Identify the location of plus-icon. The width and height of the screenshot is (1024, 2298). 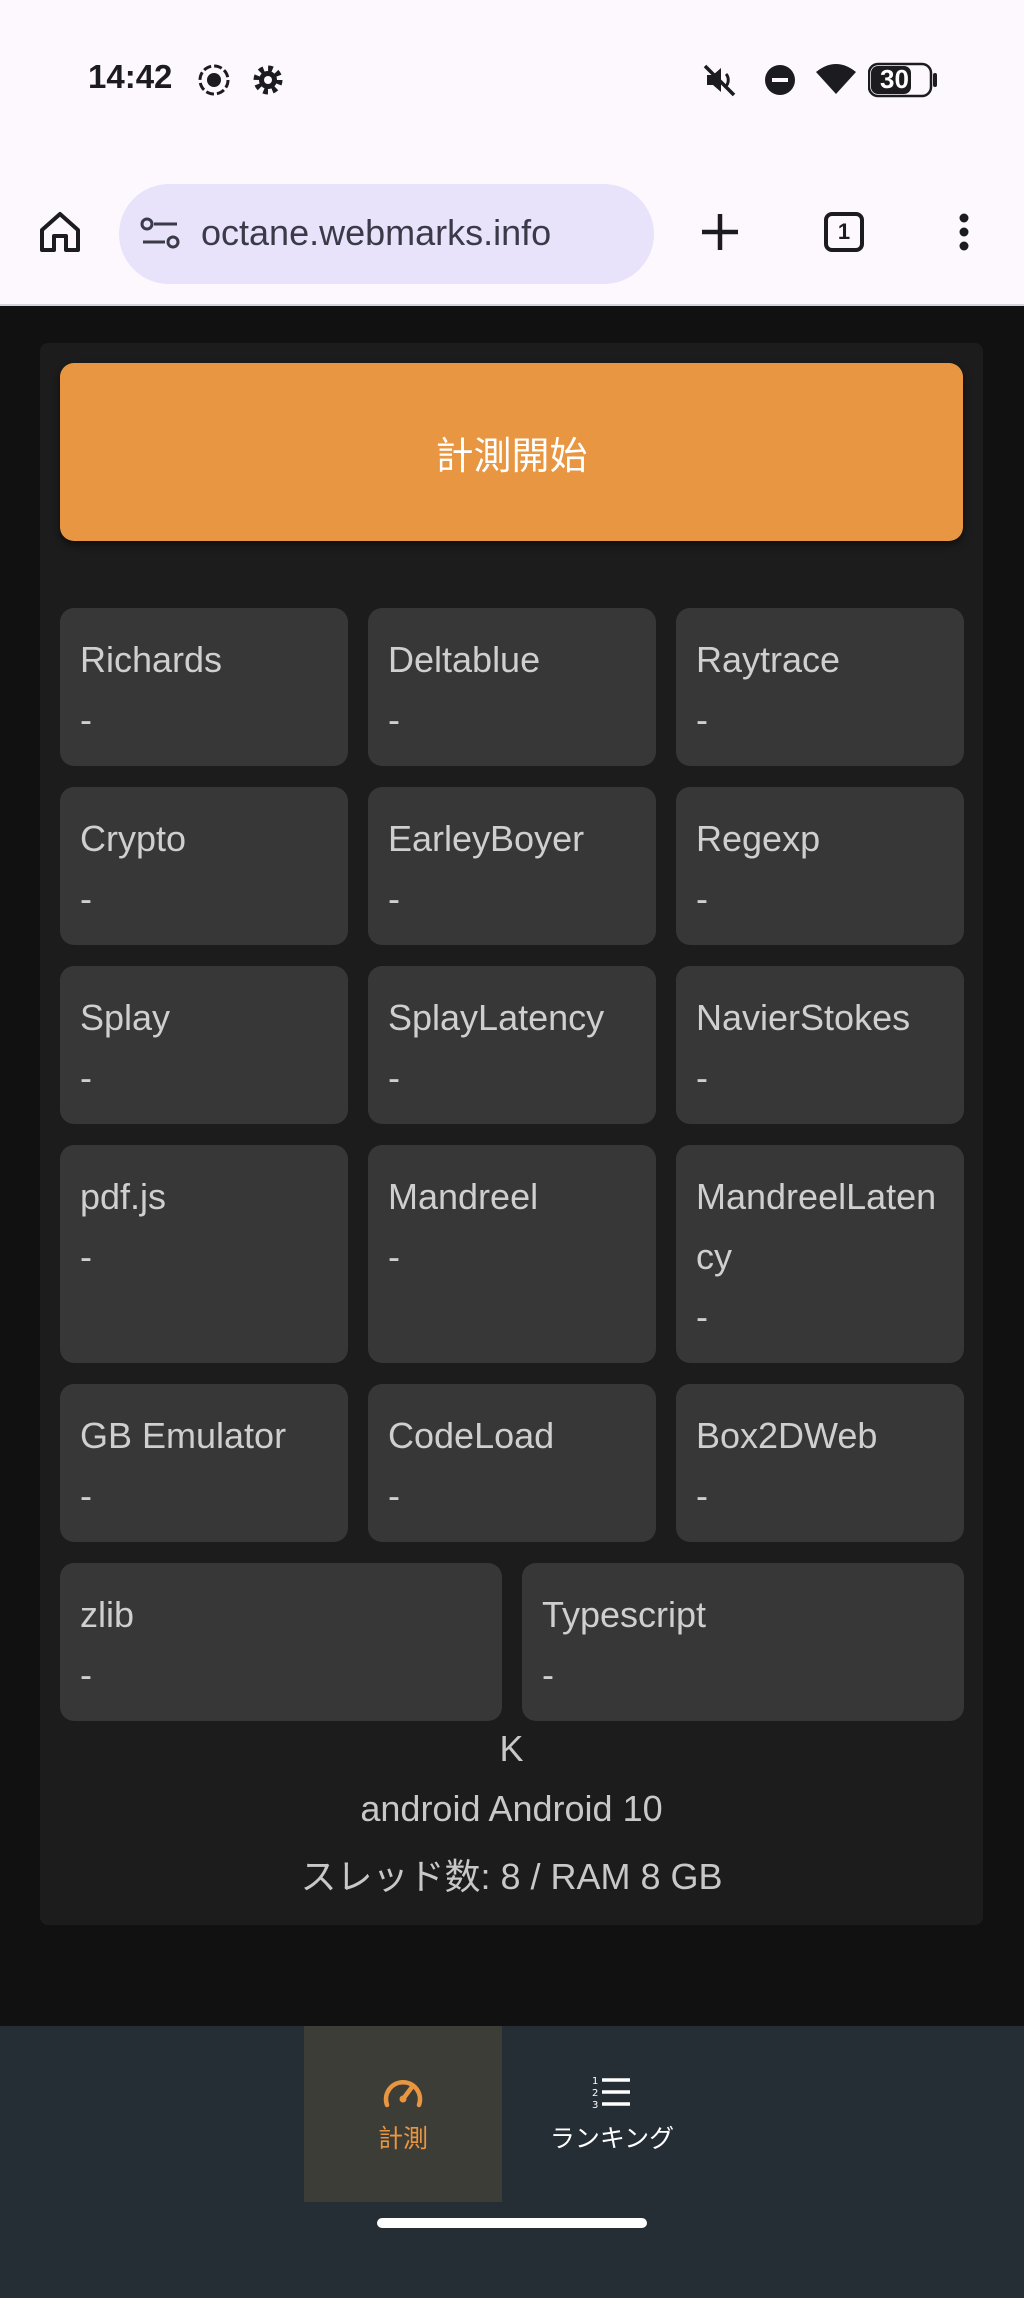
(720, 232).